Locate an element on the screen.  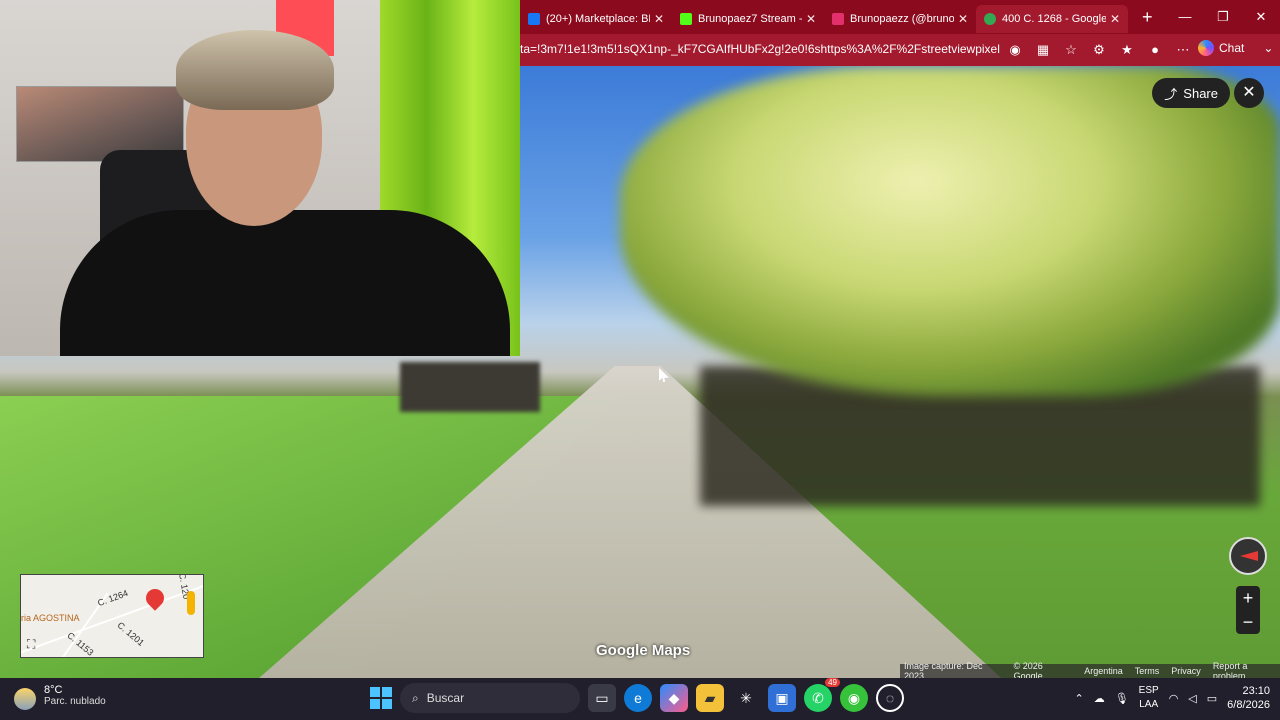
tab-title: Brunopaez7 Stream - W is located at coordinates (750, 19).